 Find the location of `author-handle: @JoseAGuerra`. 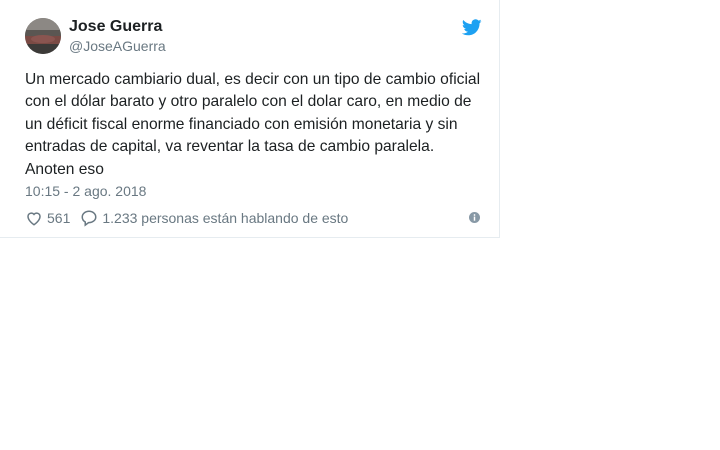

author-handle: @JoseAGuerra is located at coordinates (117, 46).